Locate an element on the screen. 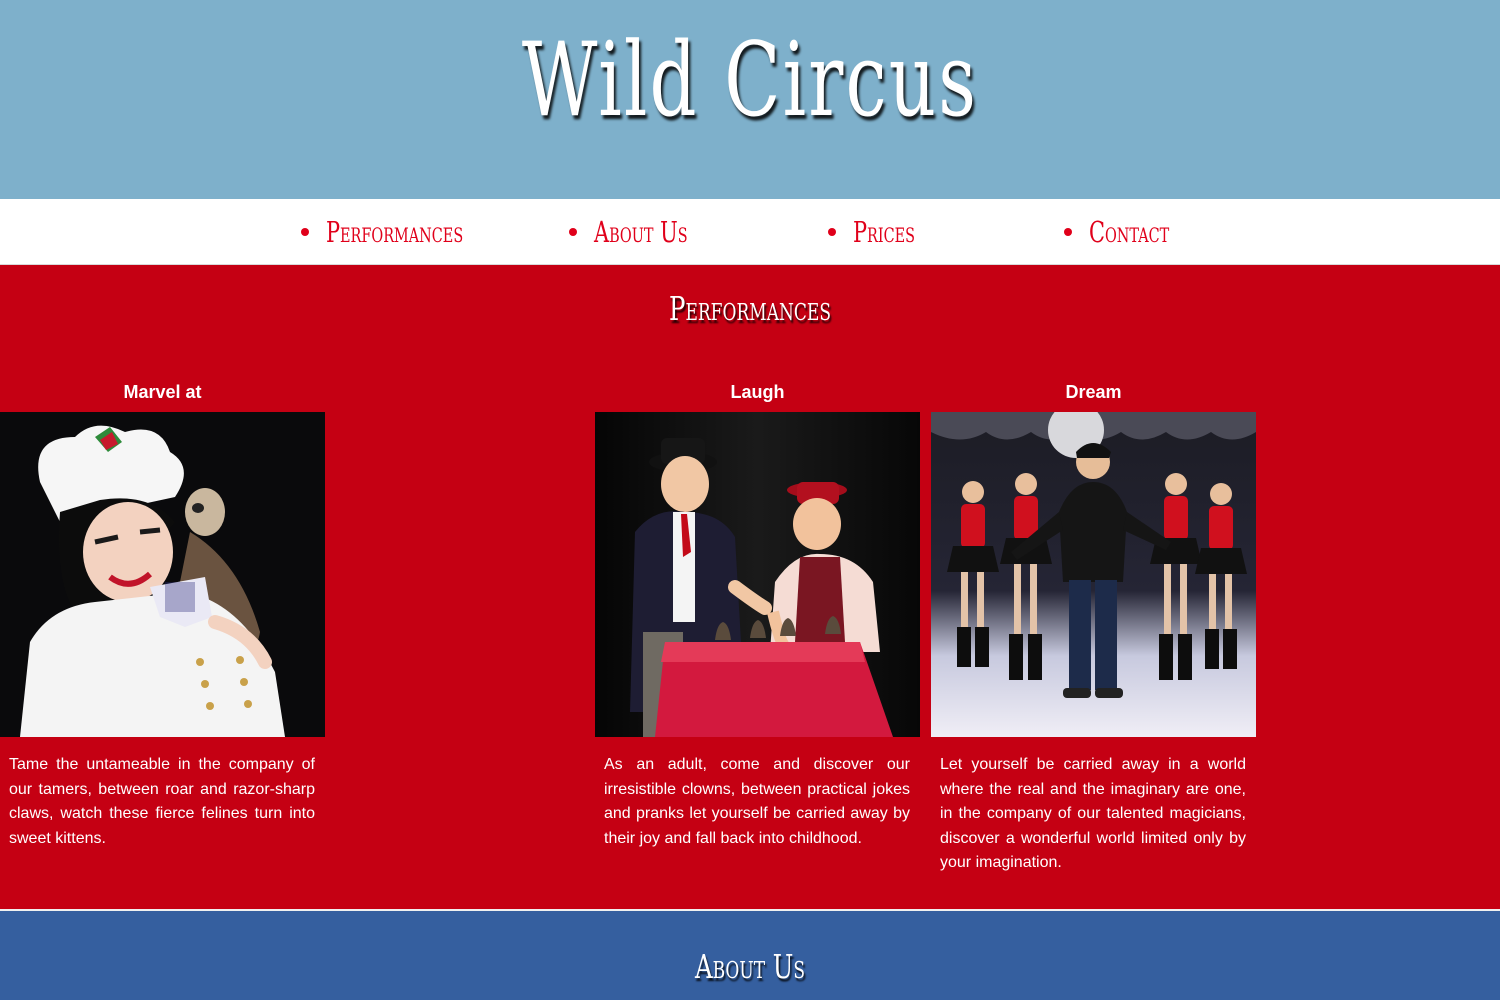  nav-label: Prices is located at coordinates (884, 232).